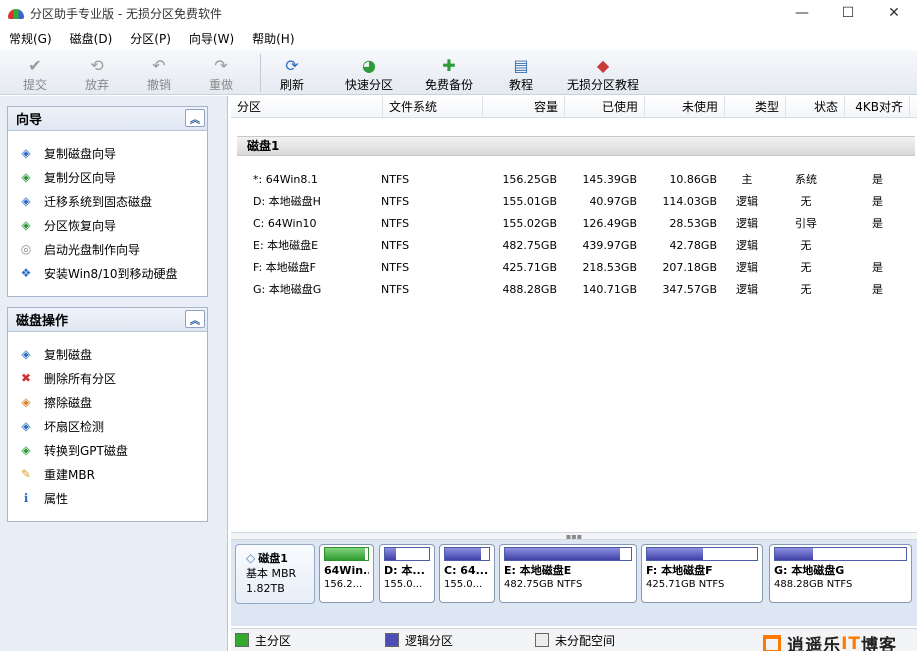  I want to click on close-button: ✕, so click(894, 13).